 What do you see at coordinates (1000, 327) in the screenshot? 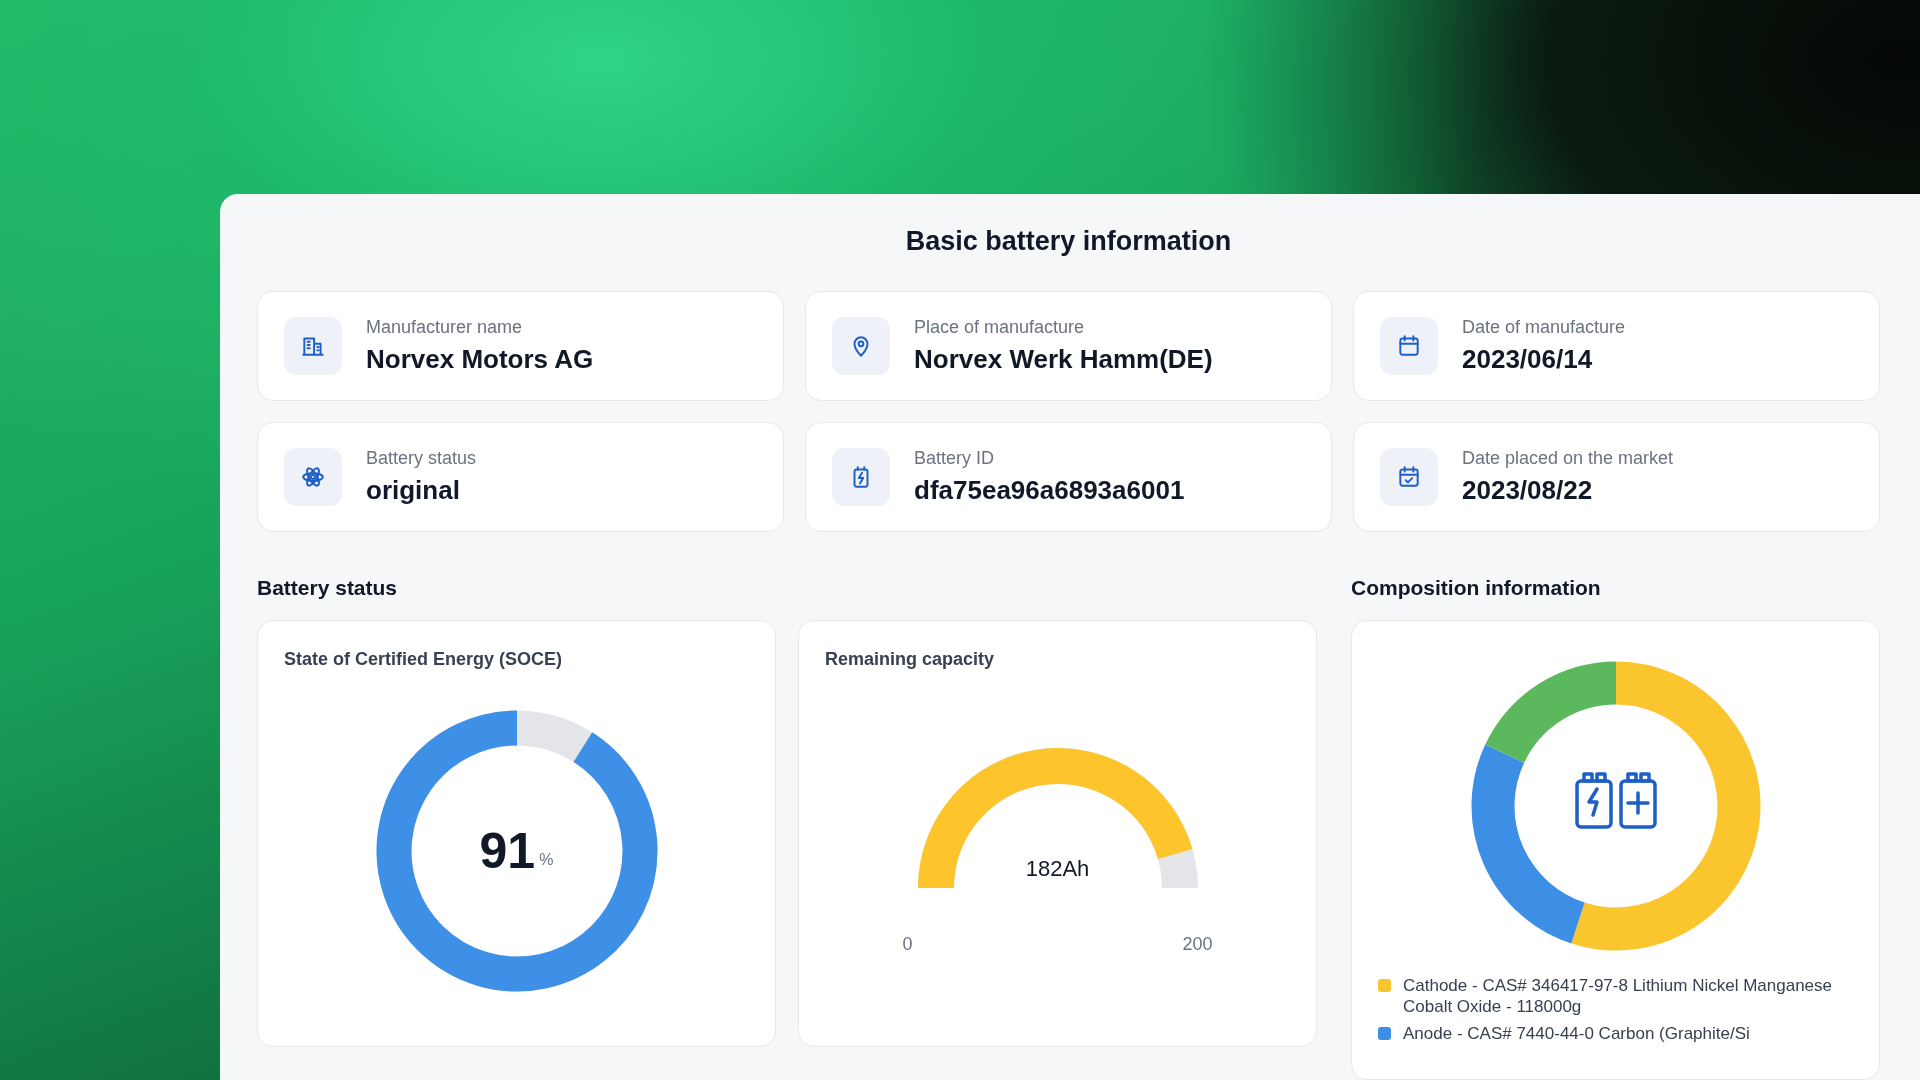
I see `field-label: Place of manufacture` at bounding box center [1000, 327].